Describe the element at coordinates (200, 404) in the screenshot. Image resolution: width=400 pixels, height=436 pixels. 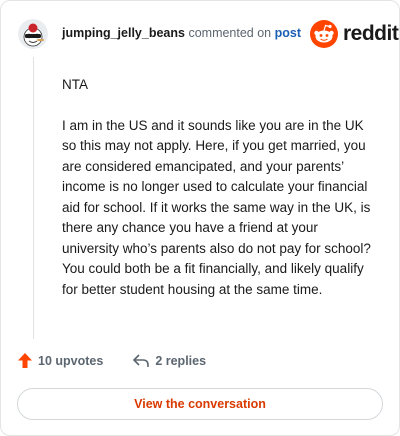
I see `view-conversation-button: View the conversation` at that location.